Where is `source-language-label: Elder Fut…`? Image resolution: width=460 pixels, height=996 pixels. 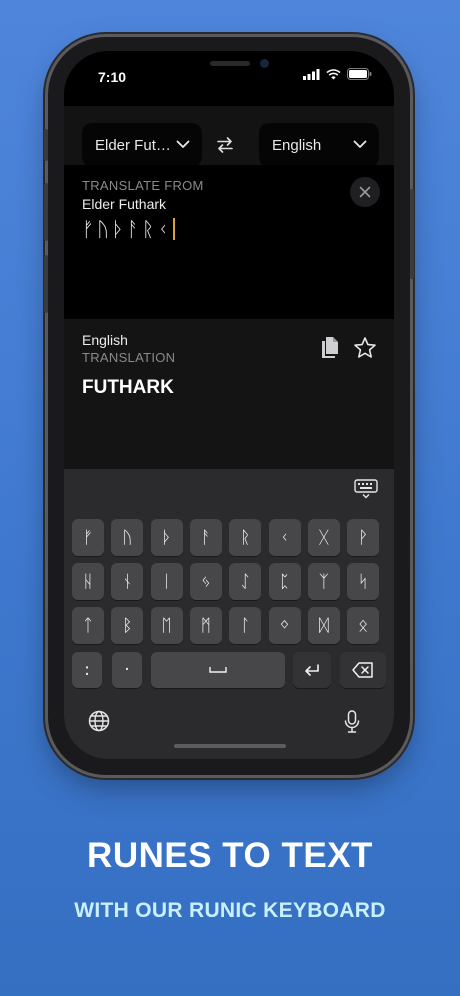 source-language-label: Elder Fut… is located at coordinates (133, 145).